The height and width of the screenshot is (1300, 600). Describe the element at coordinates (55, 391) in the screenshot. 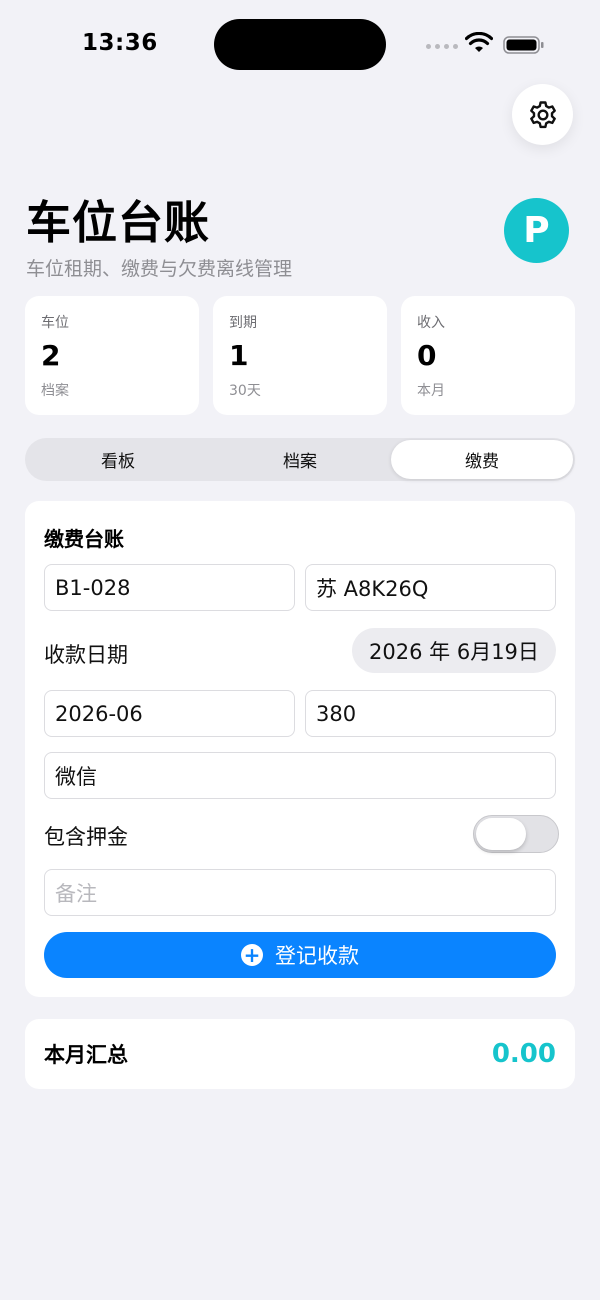

I see `stat-sub: 档案` at that location.